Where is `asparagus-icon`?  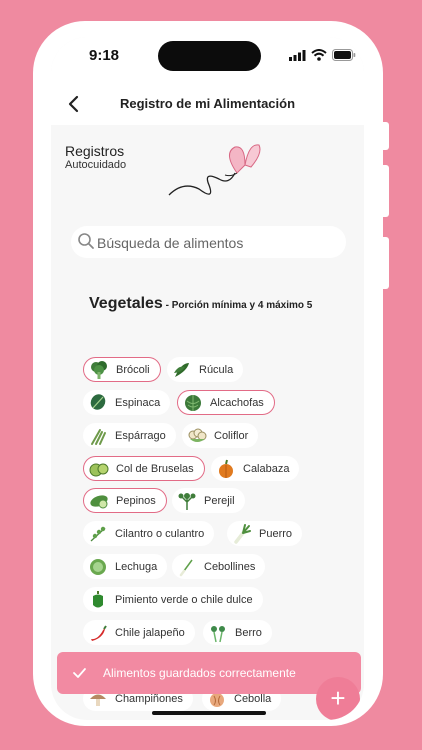 asparagus-icon is located at coordinates (98, 436).